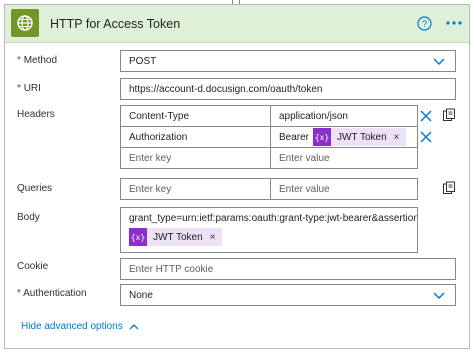 The height and width of the screenshot is (353, 474). What do you see at coordinates (195, 137) in the screenshot?
I see `header-key-input: Authorization` at bounding box center [195, 137].